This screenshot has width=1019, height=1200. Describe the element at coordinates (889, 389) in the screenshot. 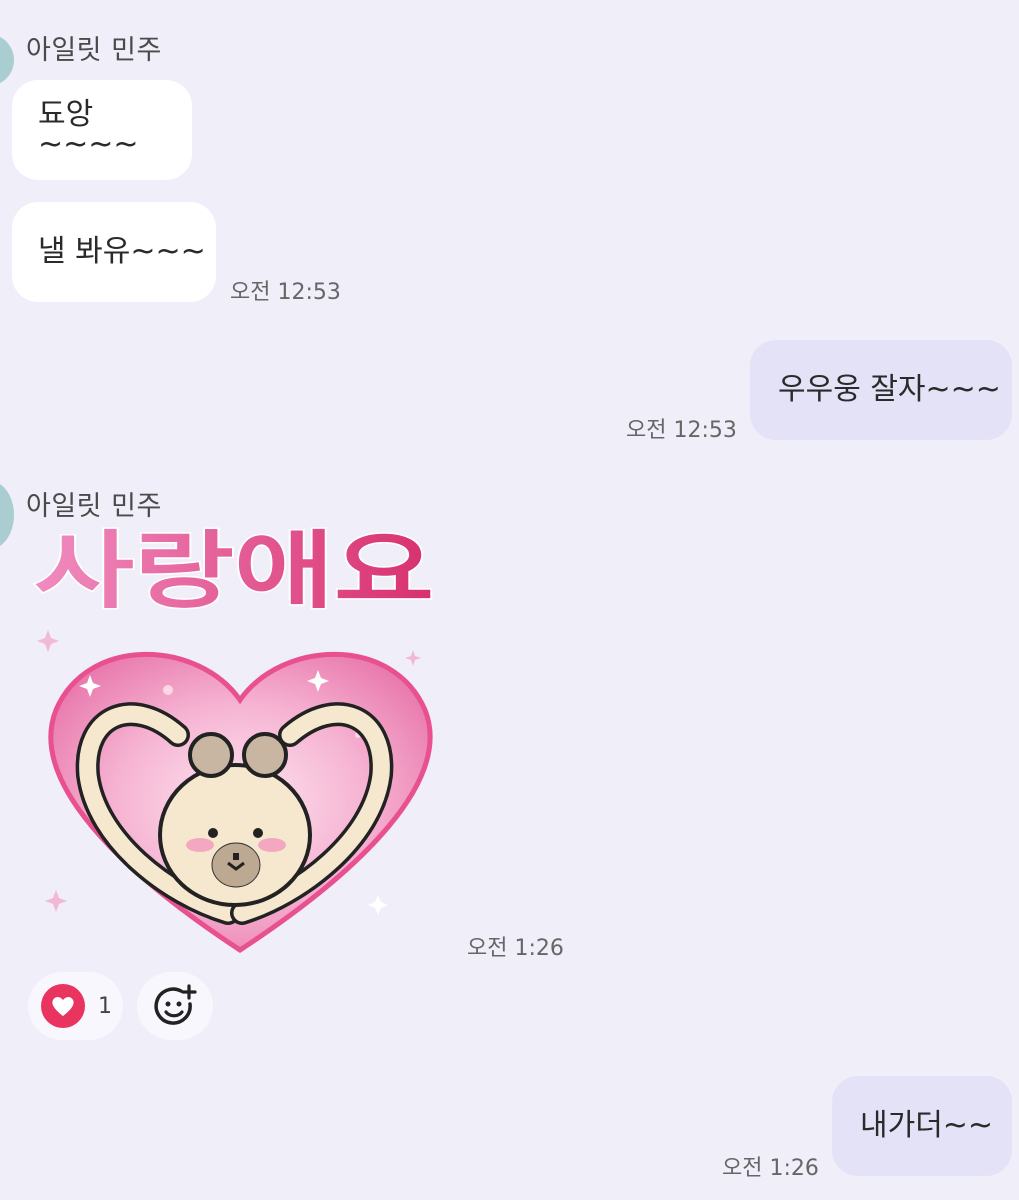

I see `message-text: 우우웅 잘자~~~` at that location.